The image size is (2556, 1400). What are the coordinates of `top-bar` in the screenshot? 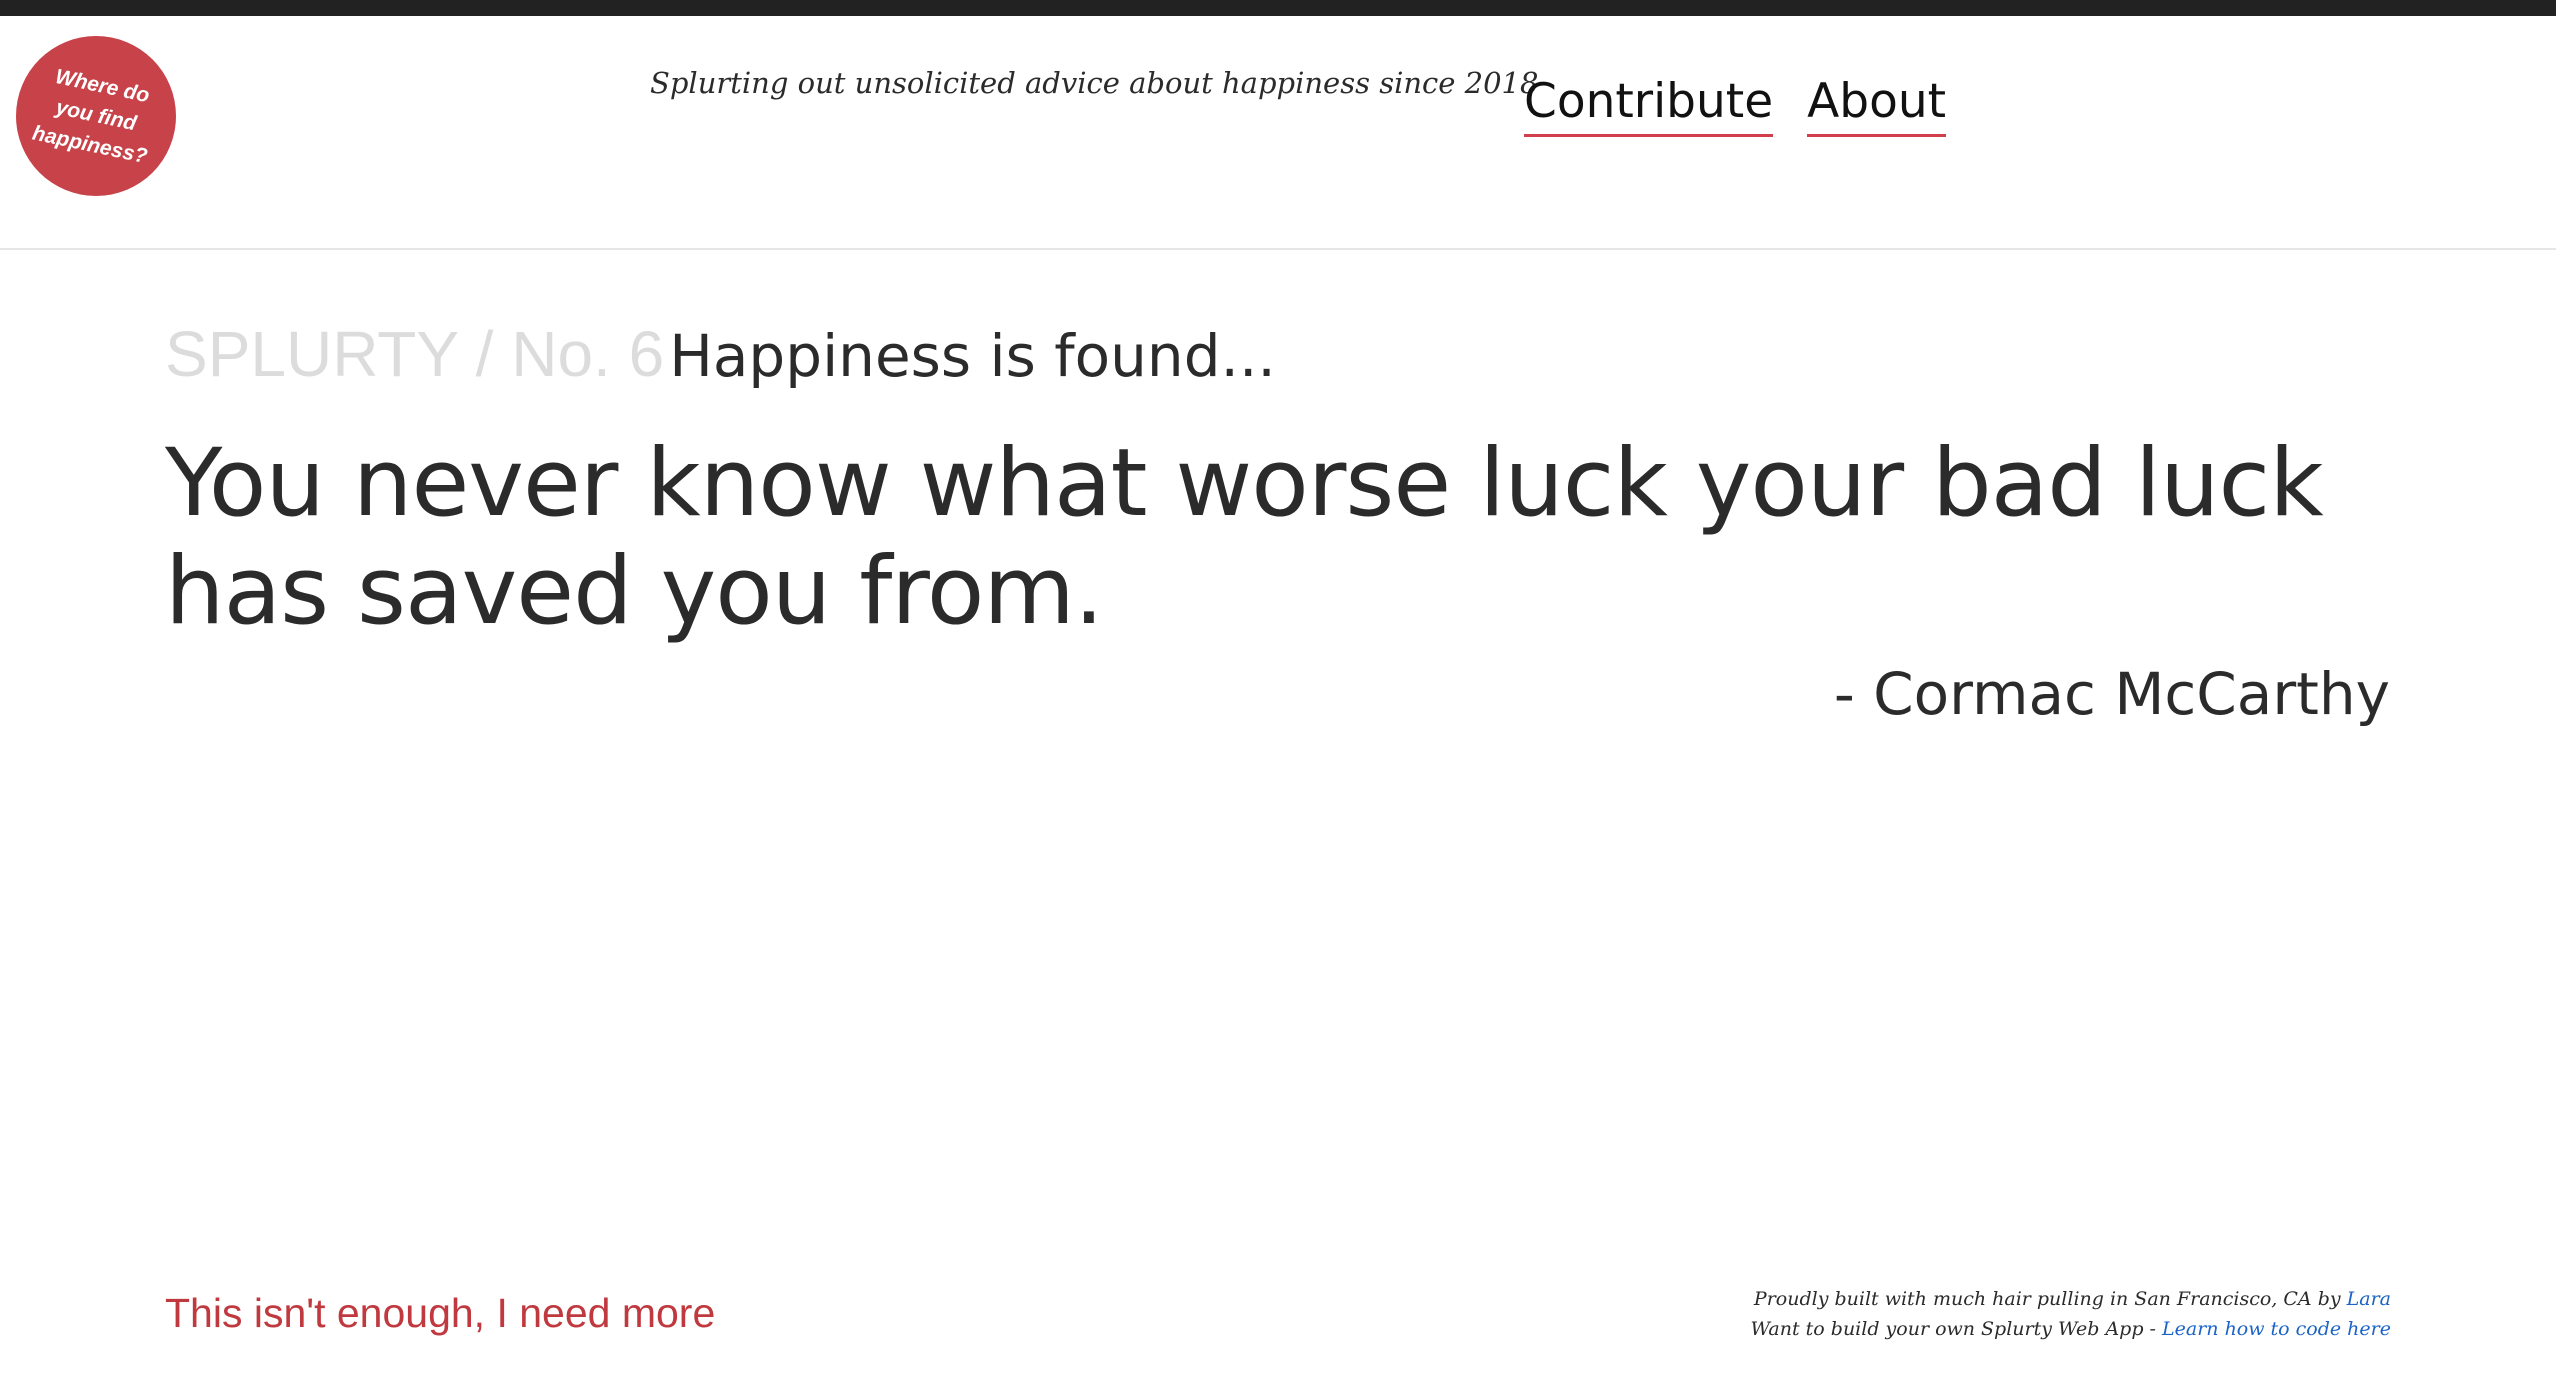 It's located at (1278, 8).